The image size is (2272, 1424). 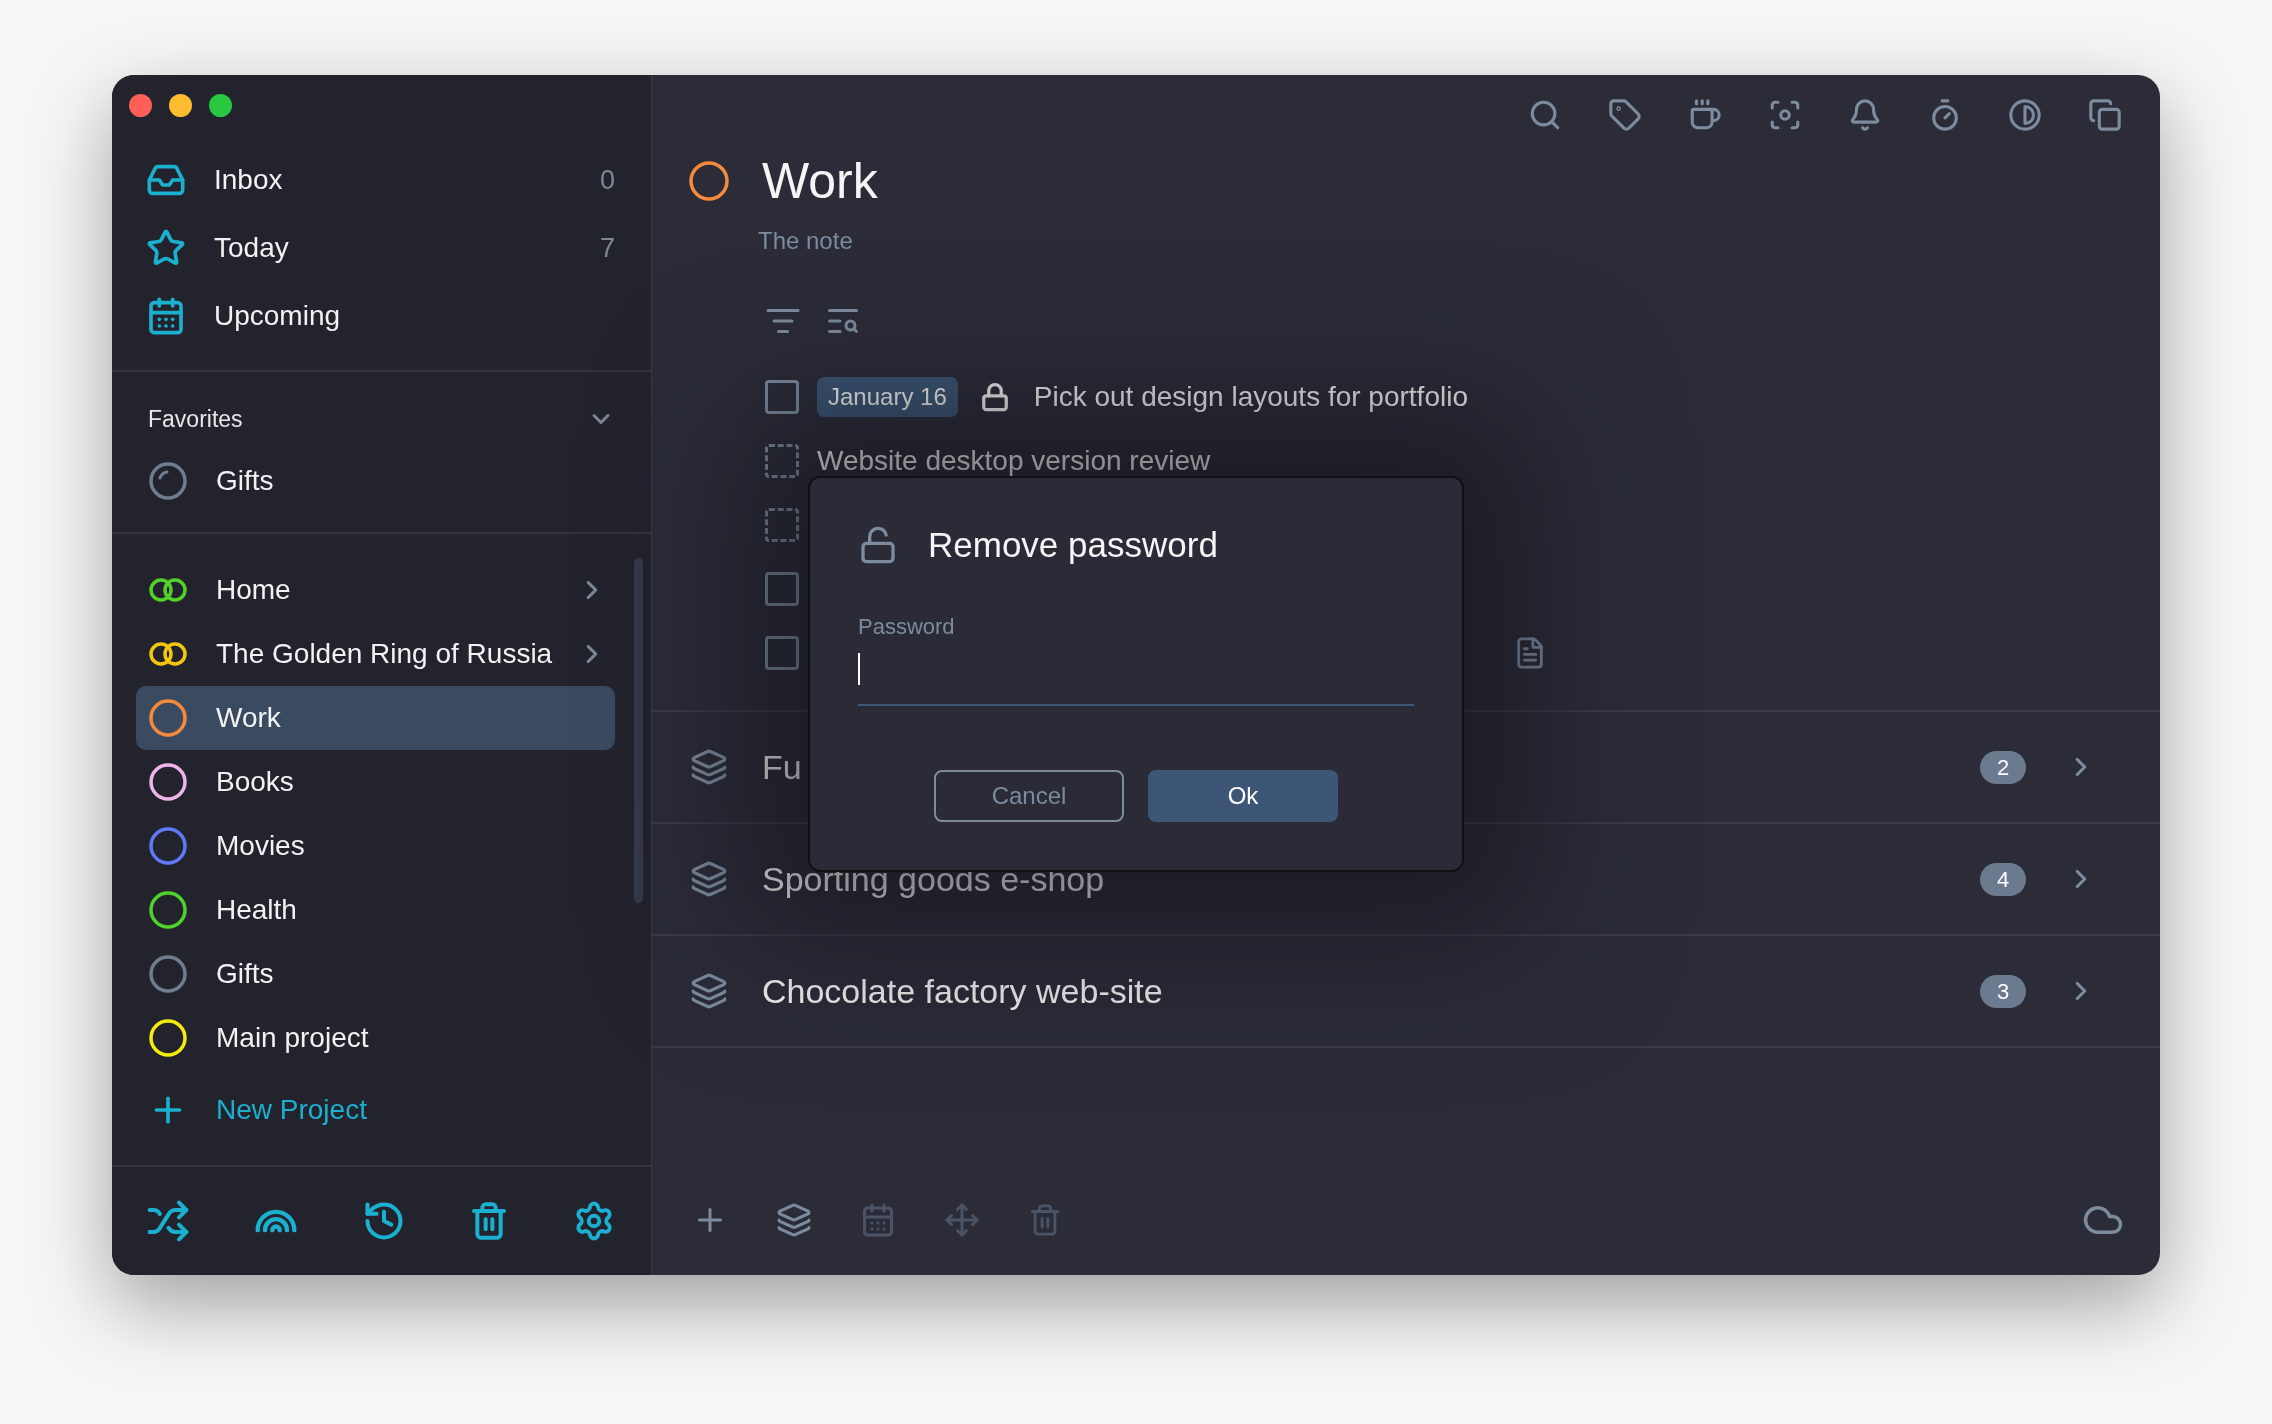 I want to click on unlock-icon, so click(x=878, y=545).